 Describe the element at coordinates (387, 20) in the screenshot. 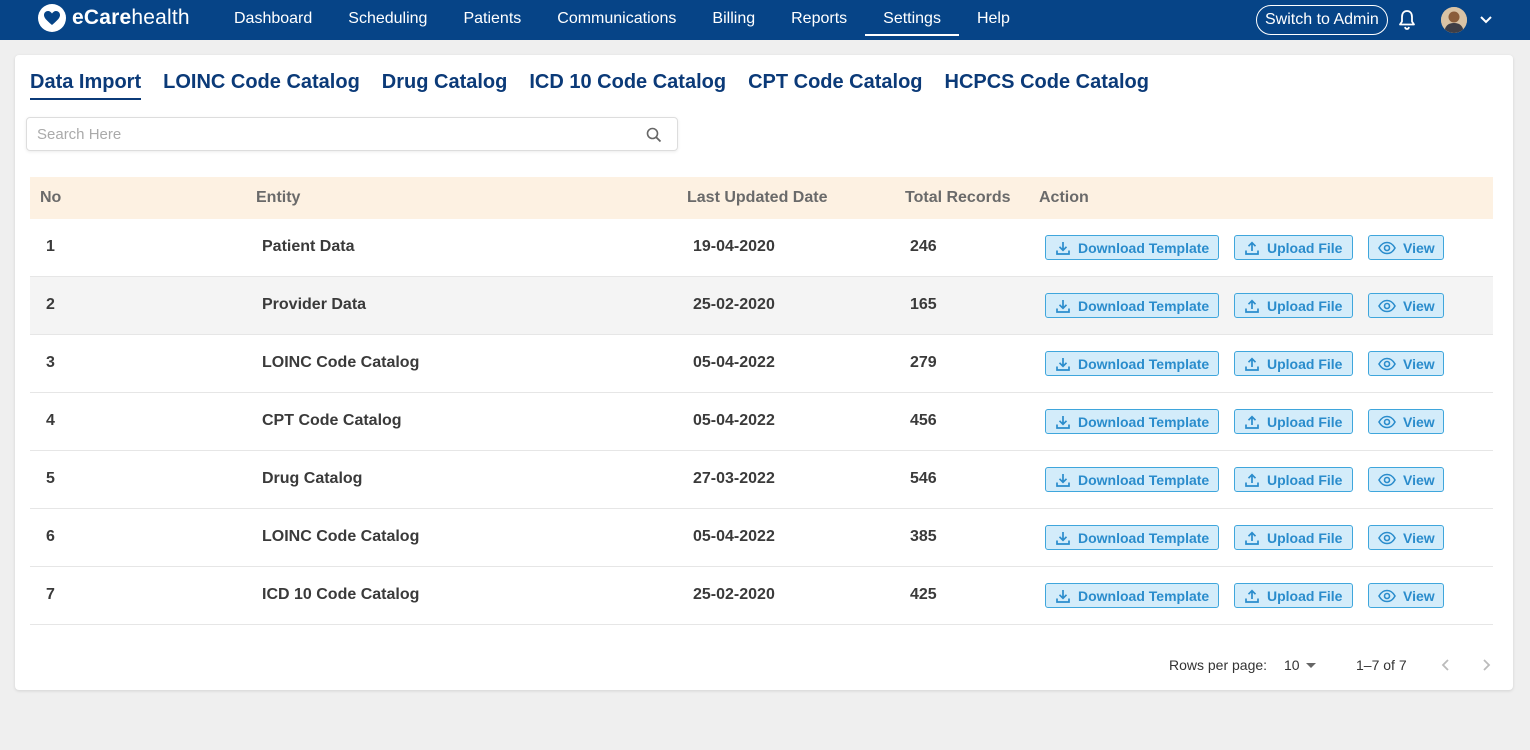

I see `nav-scheduling: Scheduling` at that location.